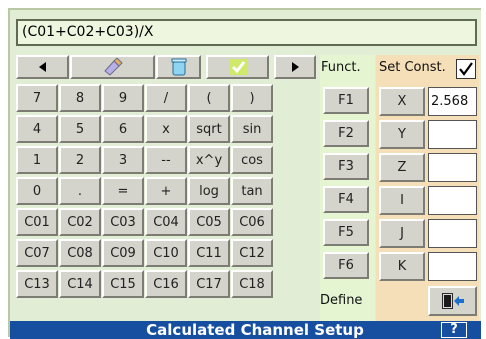 The height and width of the screenshot is (339, 486). Describe the element at coordinates (452, 266) in the screenshot. I see `constant-k-value` at that location.